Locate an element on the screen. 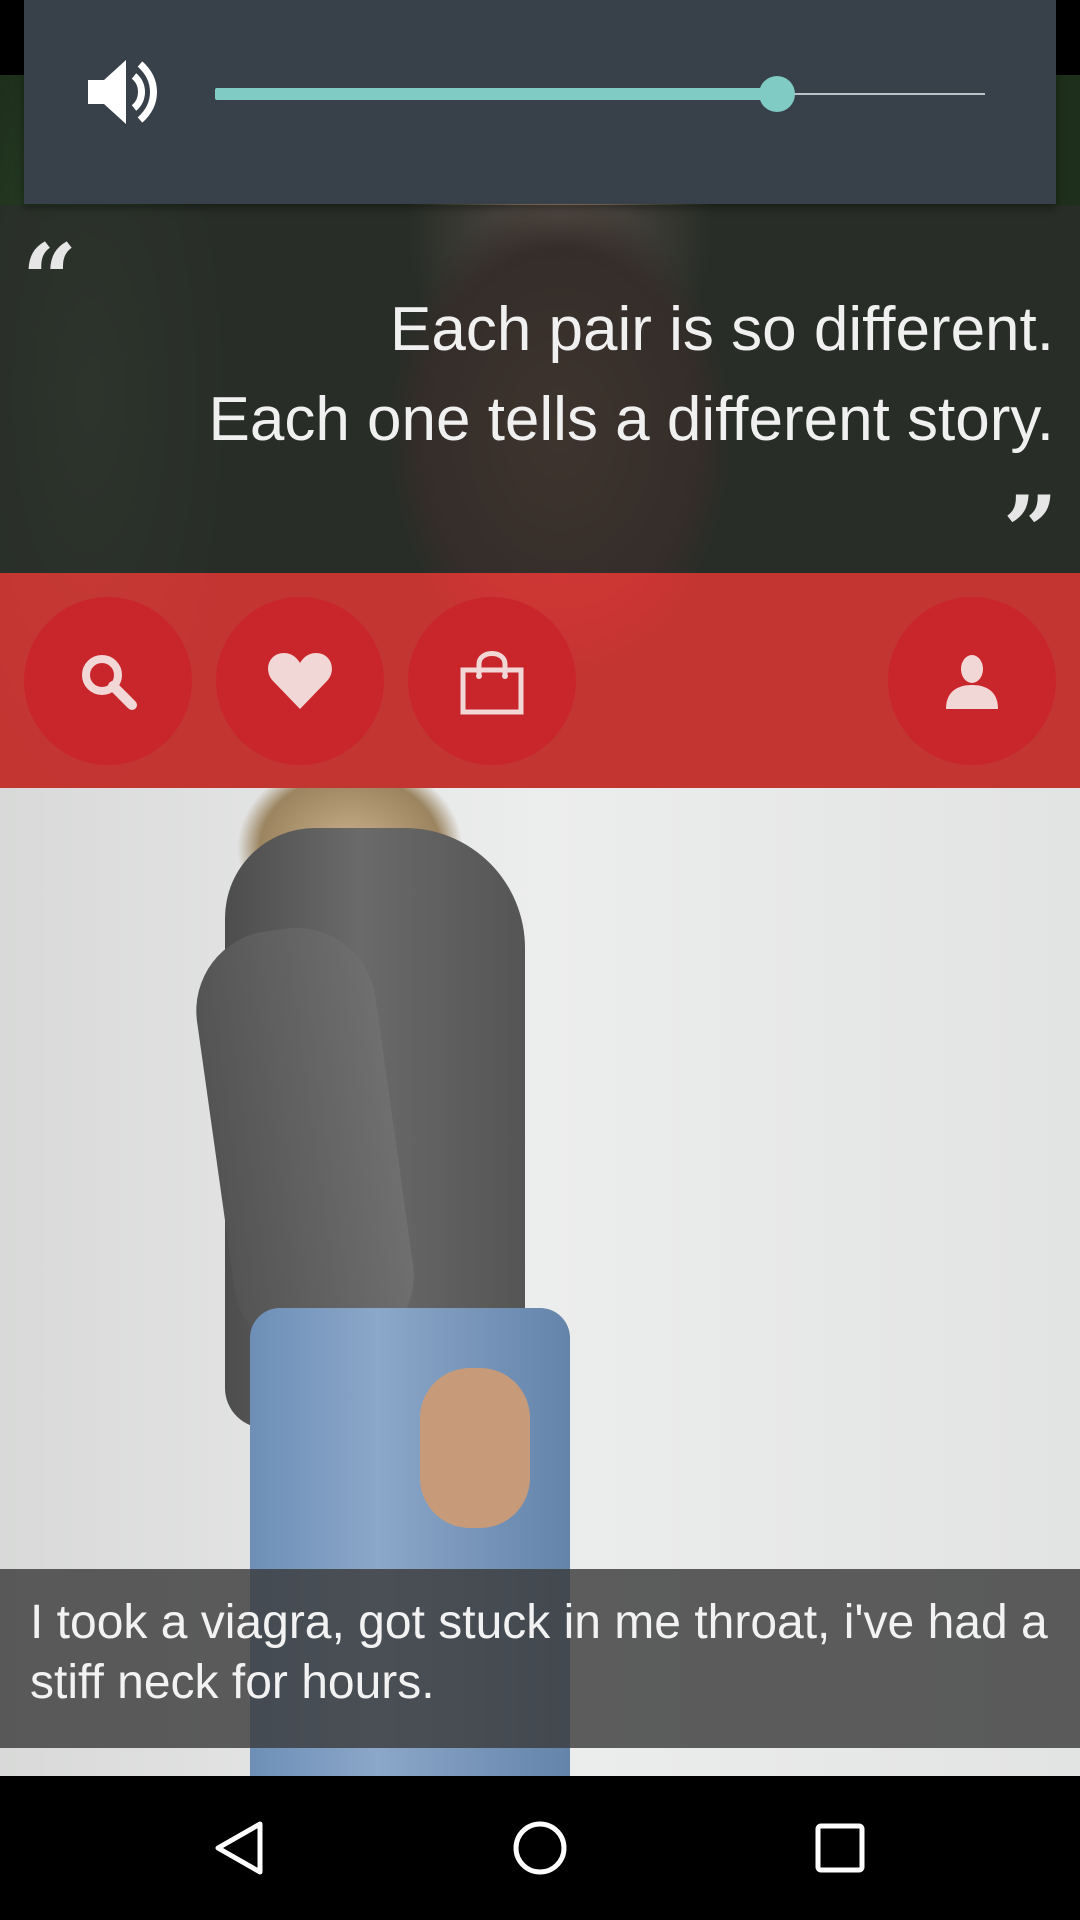 The height and width of the screenshot is (1920, 1080). open-quote-icon: “ is located at coordinates (50, 279).